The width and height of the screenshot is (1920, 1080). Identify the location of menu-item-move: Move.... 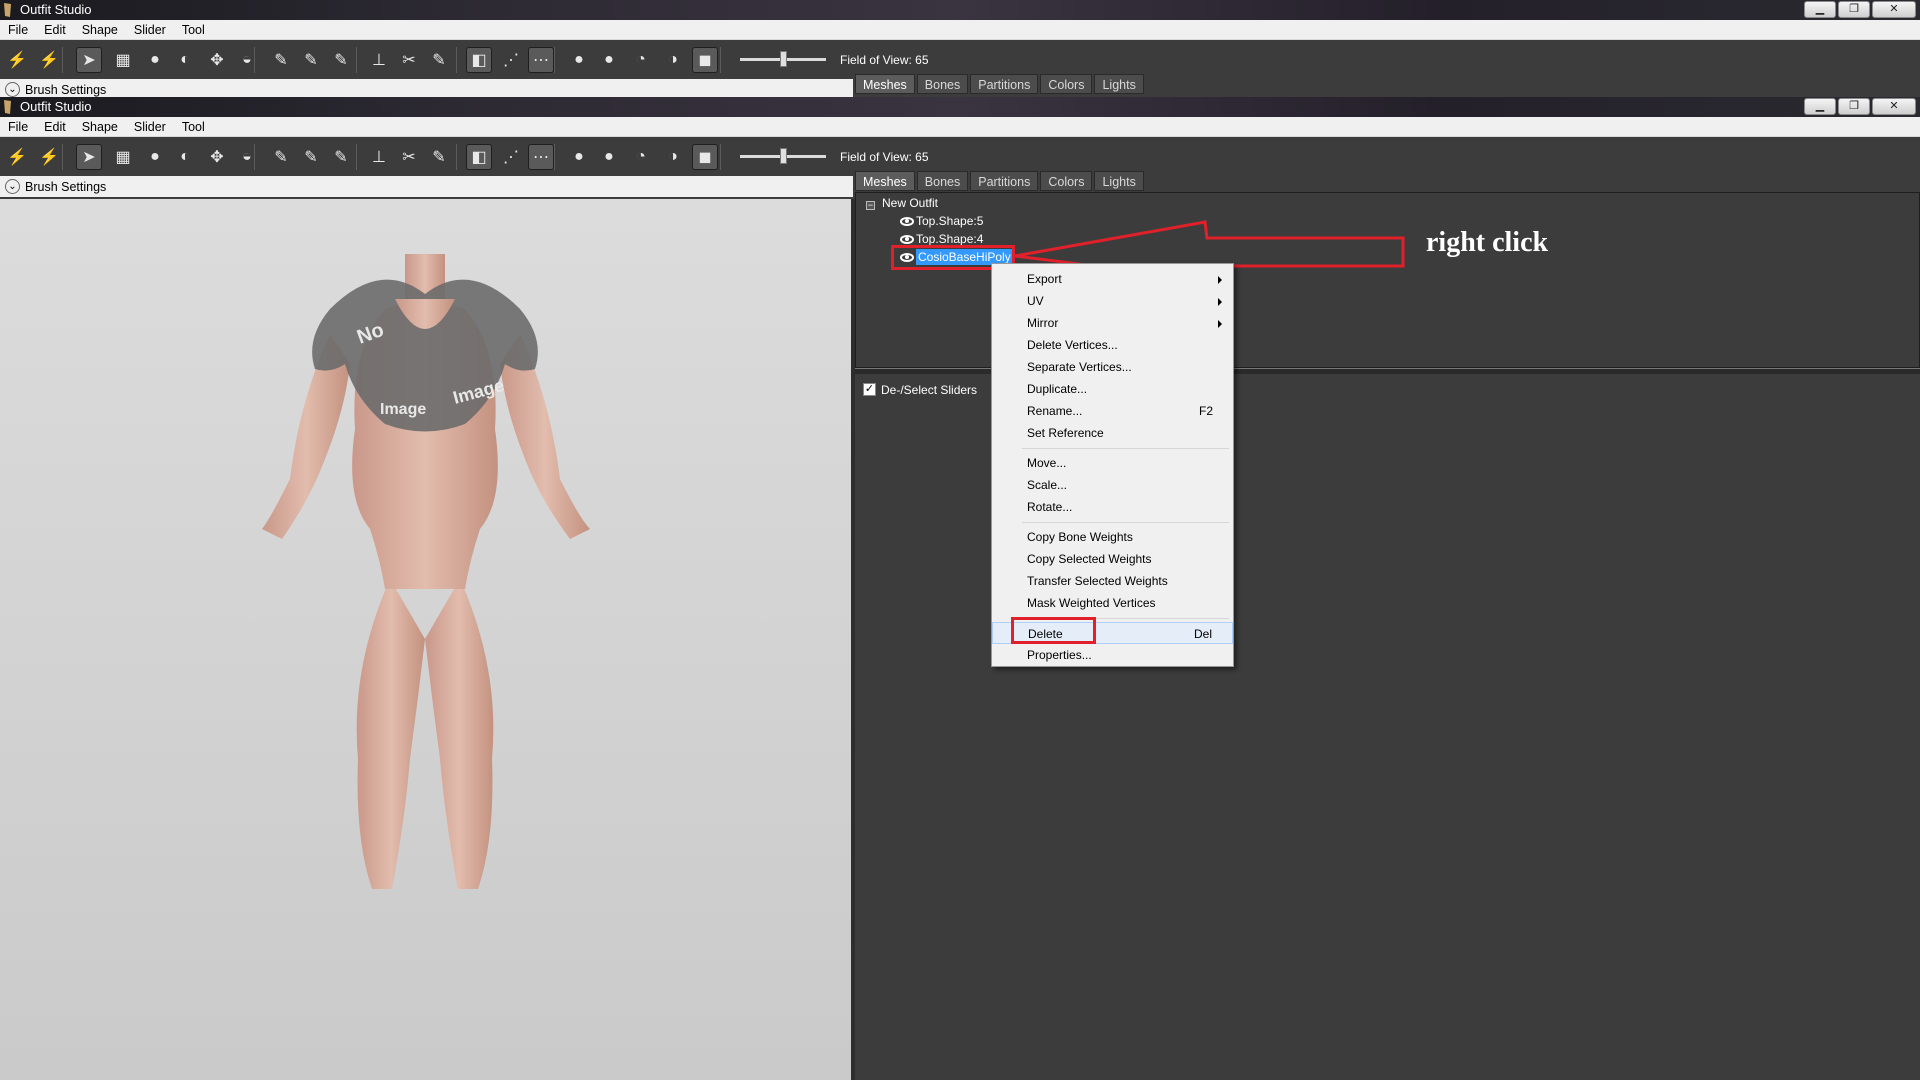
(1112, 463).